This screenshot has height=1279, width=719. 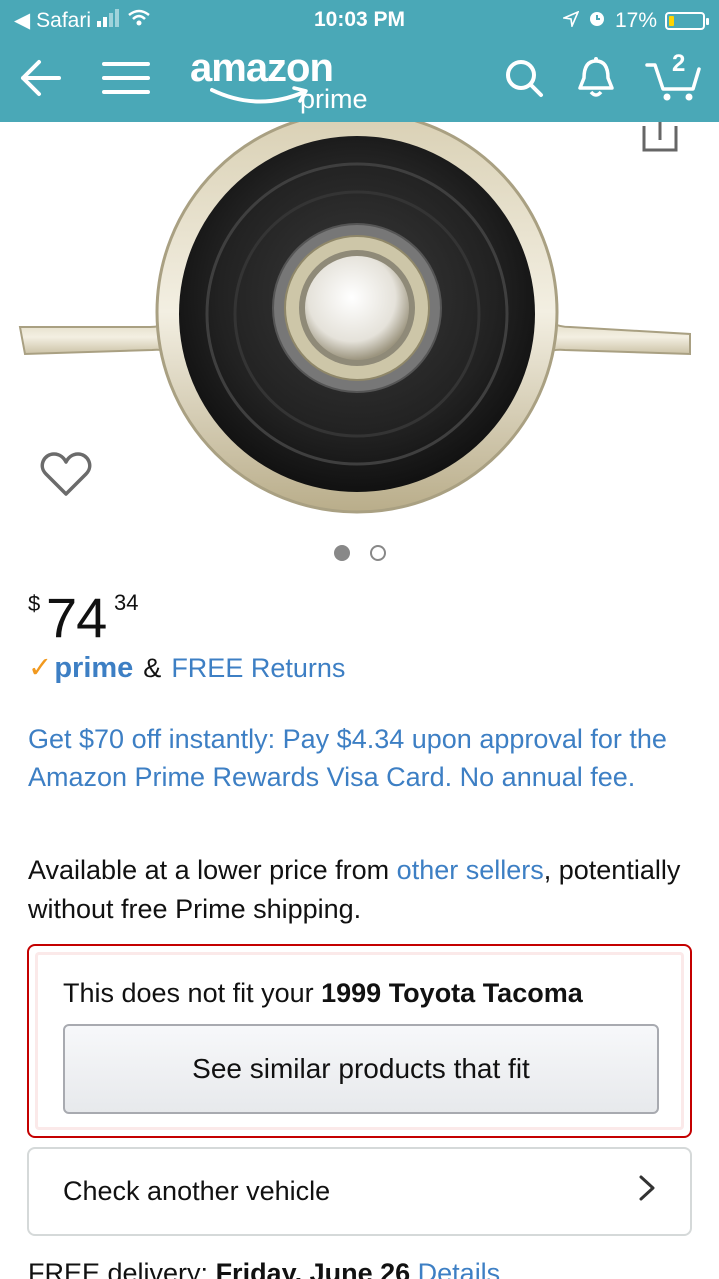 I want to click on status-right: 17%, so click(x=635, y=21).